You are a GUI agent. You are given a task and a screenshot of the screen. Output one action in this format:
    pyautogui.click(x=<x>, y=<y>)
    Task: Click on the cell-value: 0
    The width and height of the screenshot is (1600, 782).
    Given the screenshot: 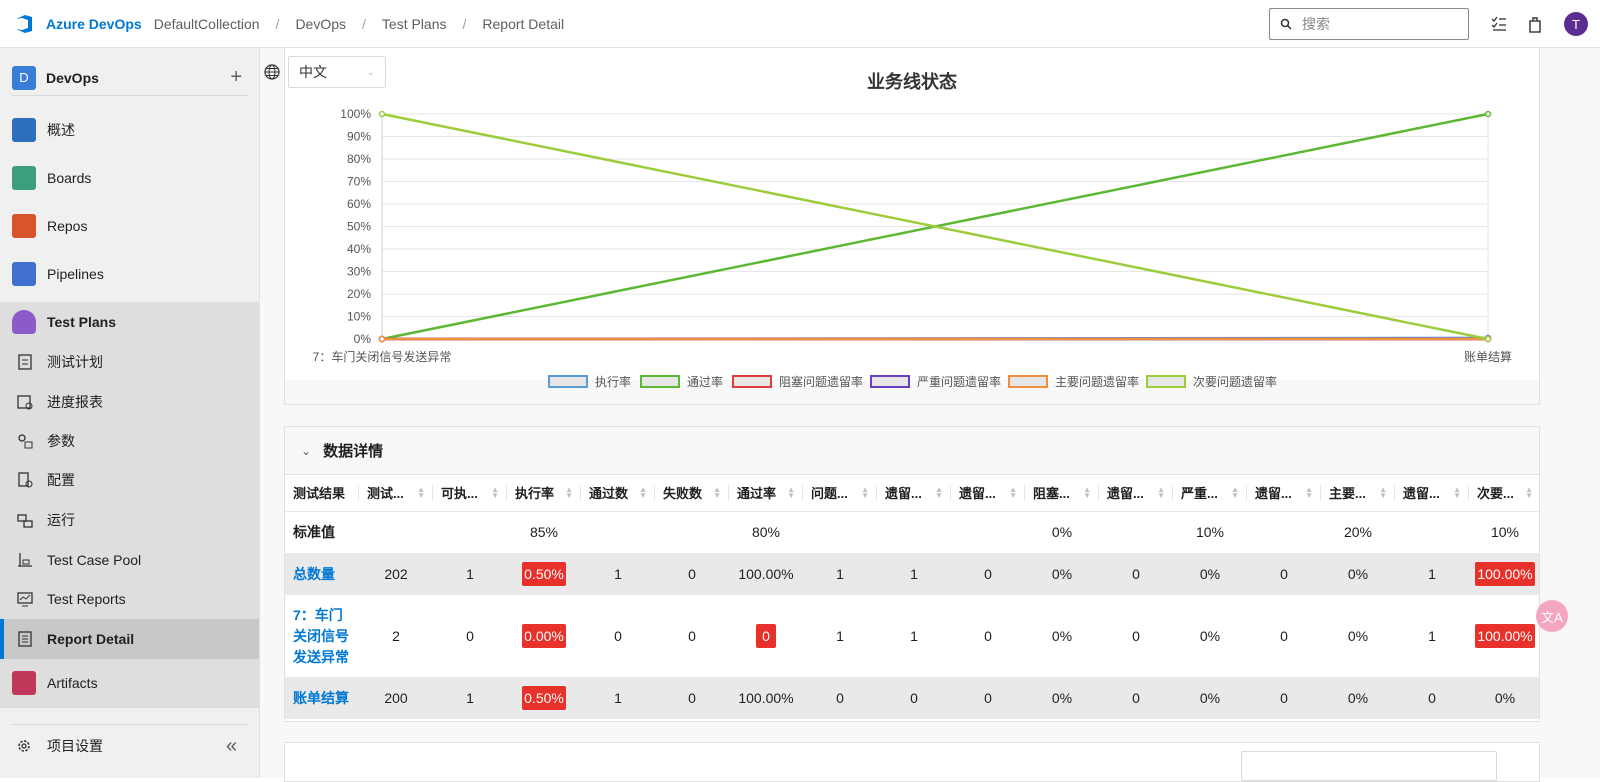 What is the action you would take?
    pyautogui.click(x=1284, y=574)
    